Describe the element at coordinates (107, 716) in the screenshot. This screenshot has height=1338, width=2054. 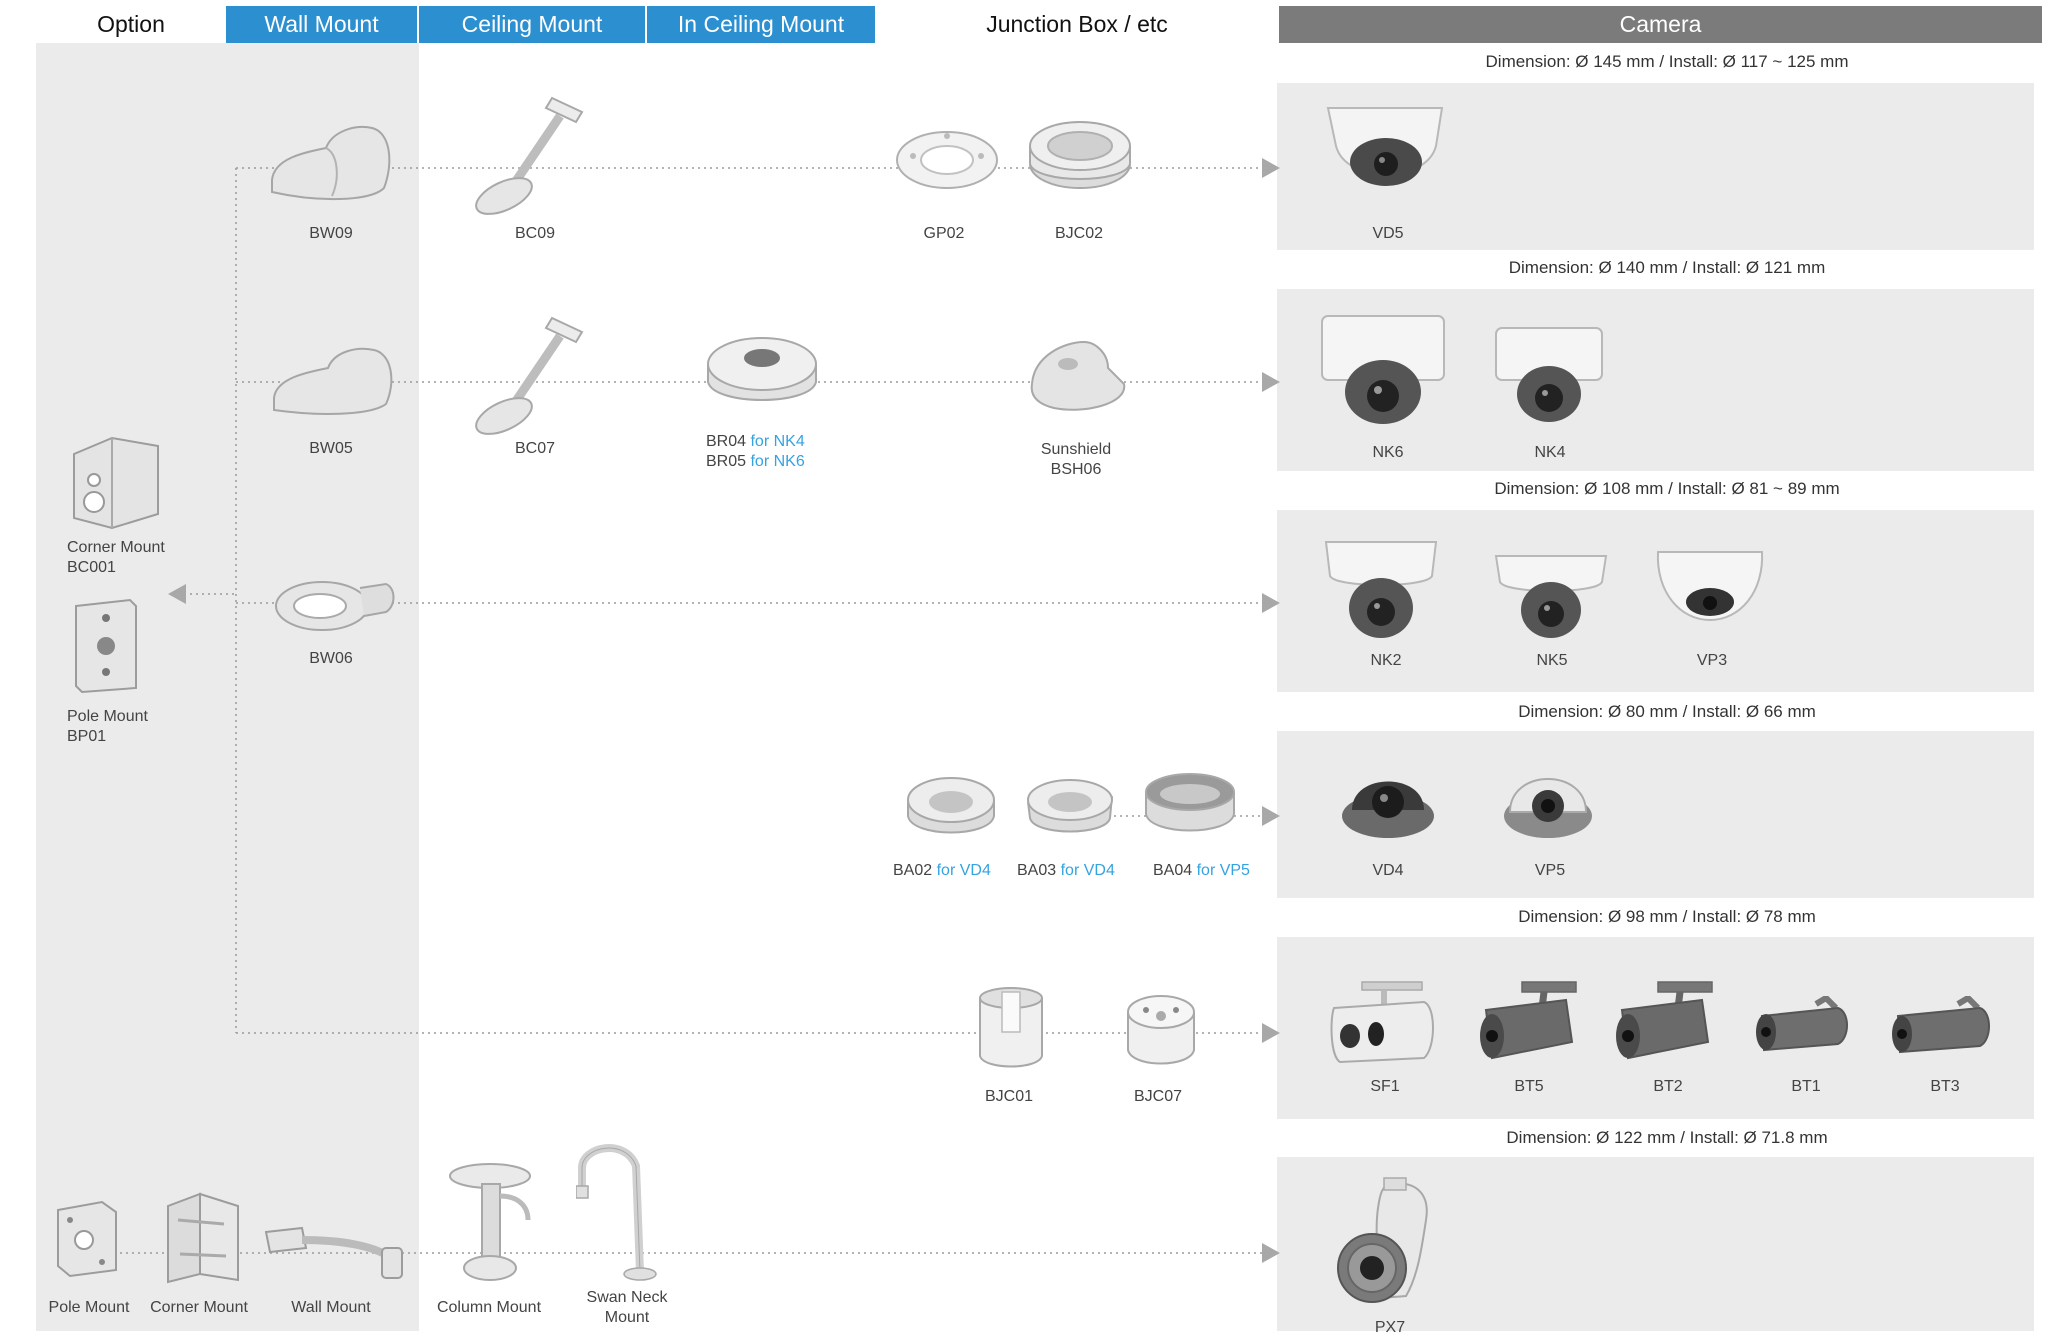
I see `pole-mount-name: Pole Mount` at that location.